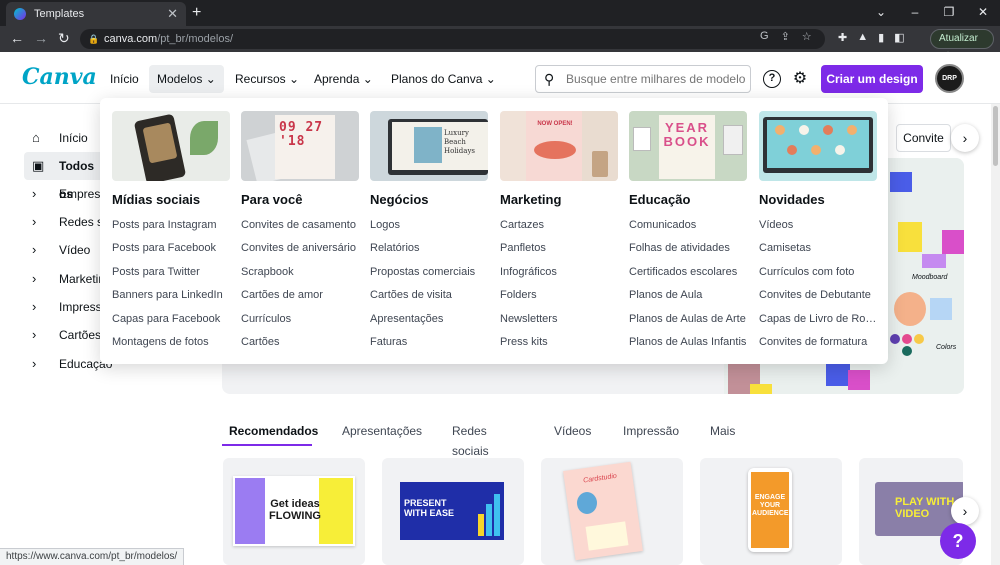  Describe the element at coordinates (186, 79) in the screenshot. I see `nav-modelos: Modelos ⌄` at that location.